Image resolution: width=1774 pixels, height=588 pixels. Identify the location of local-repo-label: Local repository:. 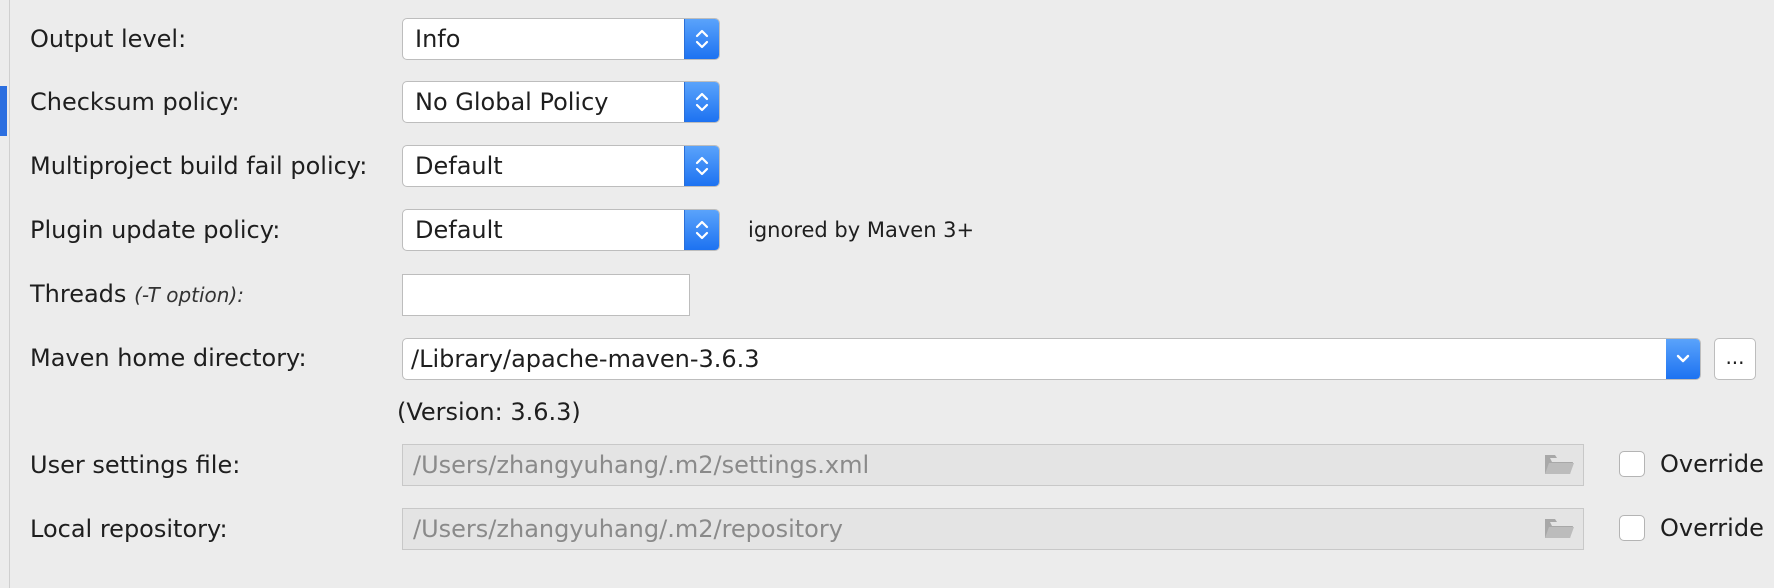
(129, 529).